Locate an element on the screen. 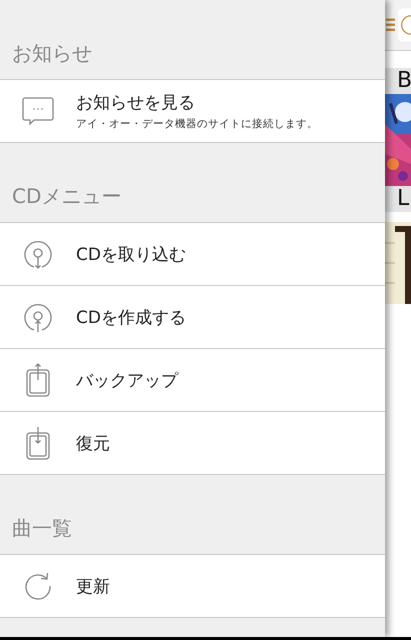 This screenshot has width=411, height=640. download-box-icon is located at coordinates (38, 443).